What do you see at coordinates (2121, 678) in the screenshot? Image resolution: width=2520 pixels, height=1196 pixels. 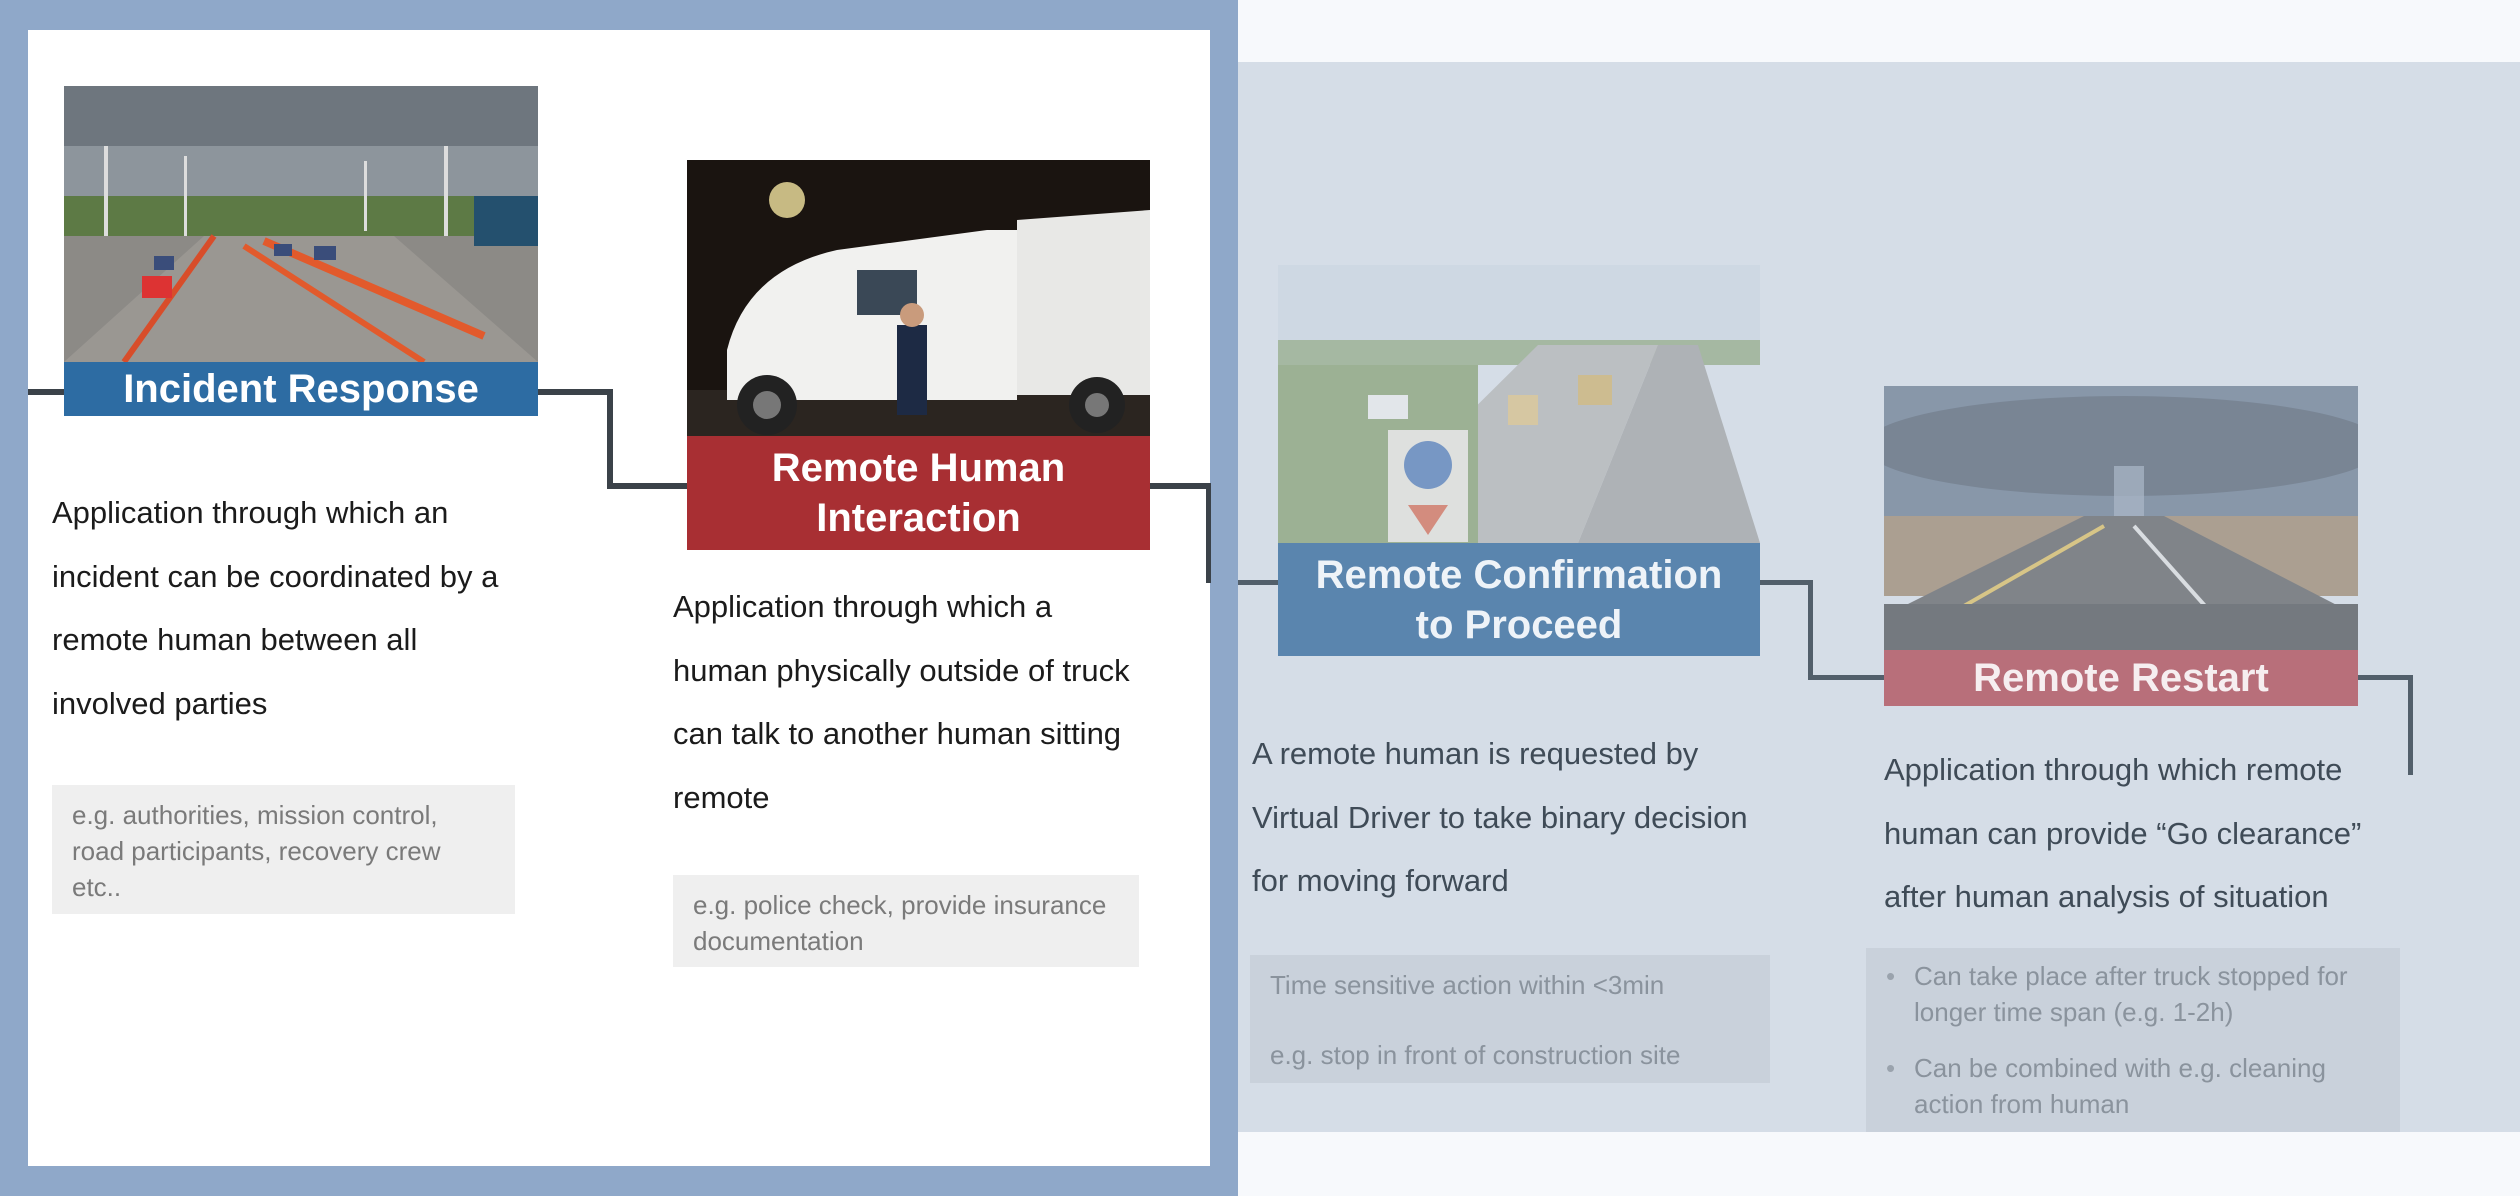 I see `card-title-remote-restart: Remote Restart` at bounding box center [2121, 678].